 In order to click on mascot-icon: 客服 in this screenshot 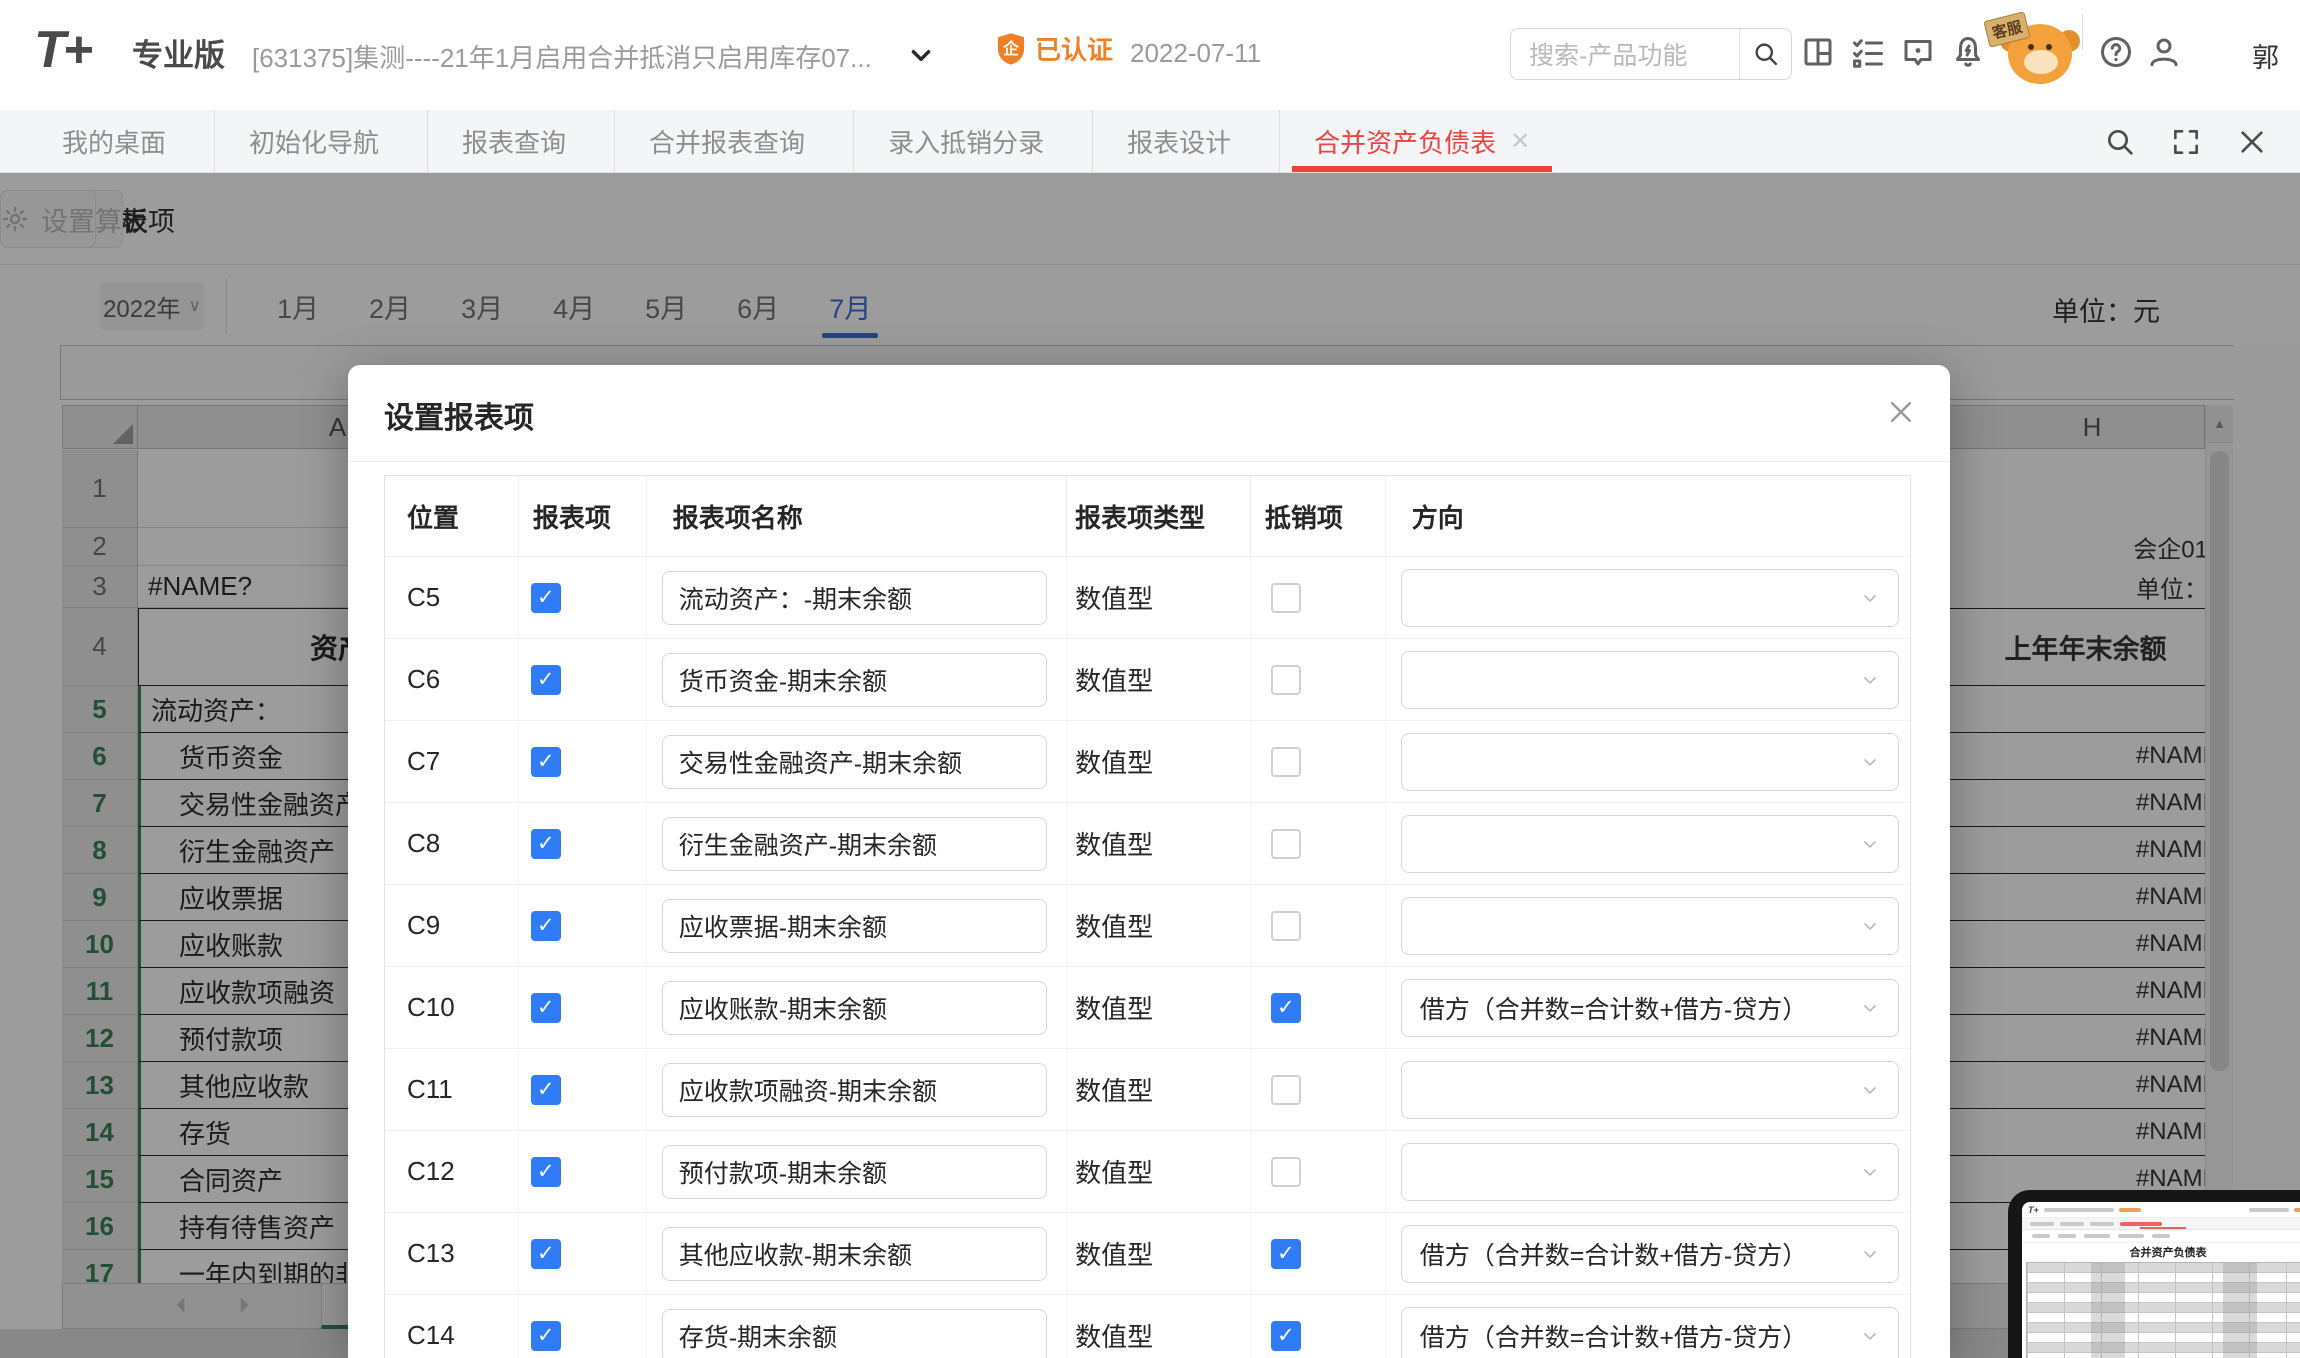, I will do `click(2034, 53)`.